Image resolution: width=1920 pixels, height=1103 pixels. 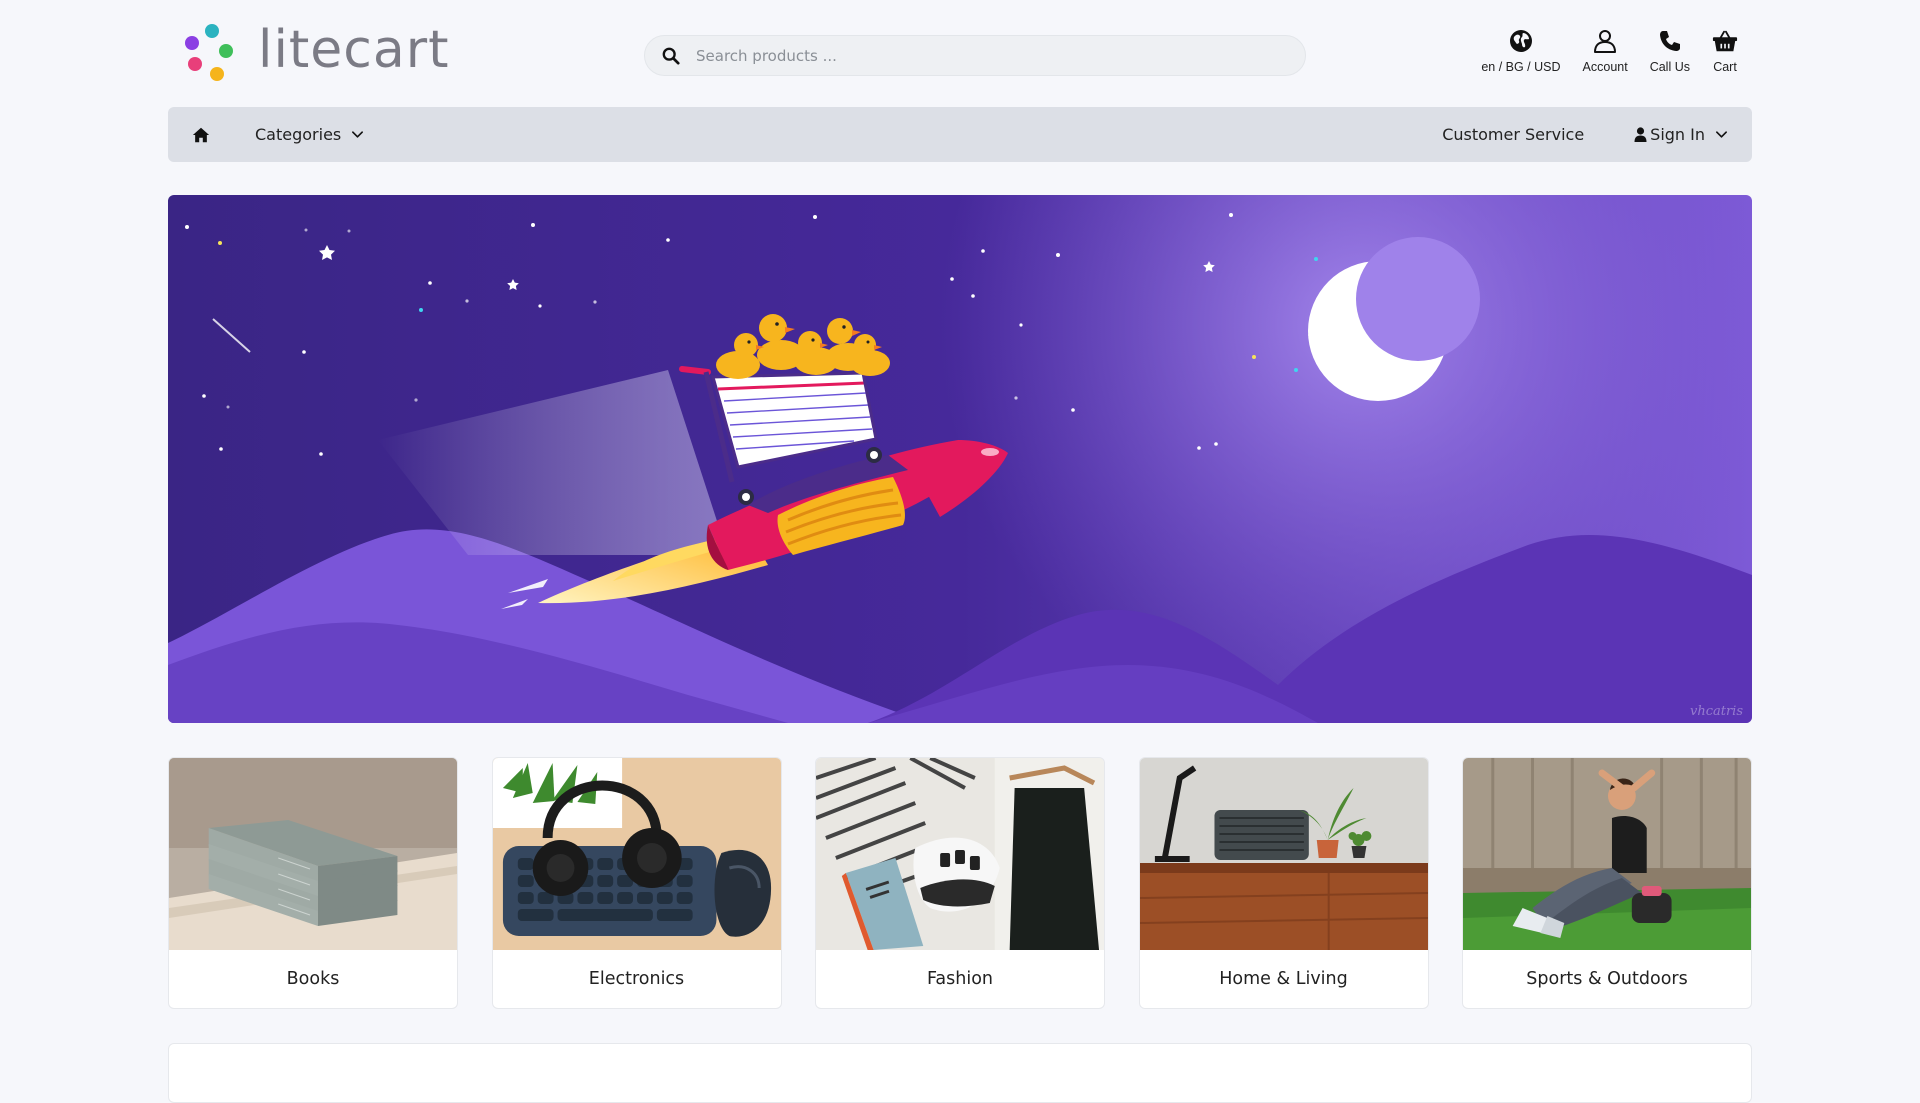 I want to click on nav-right-group: Customer Service Sign In, so click(x=1585, y=134).